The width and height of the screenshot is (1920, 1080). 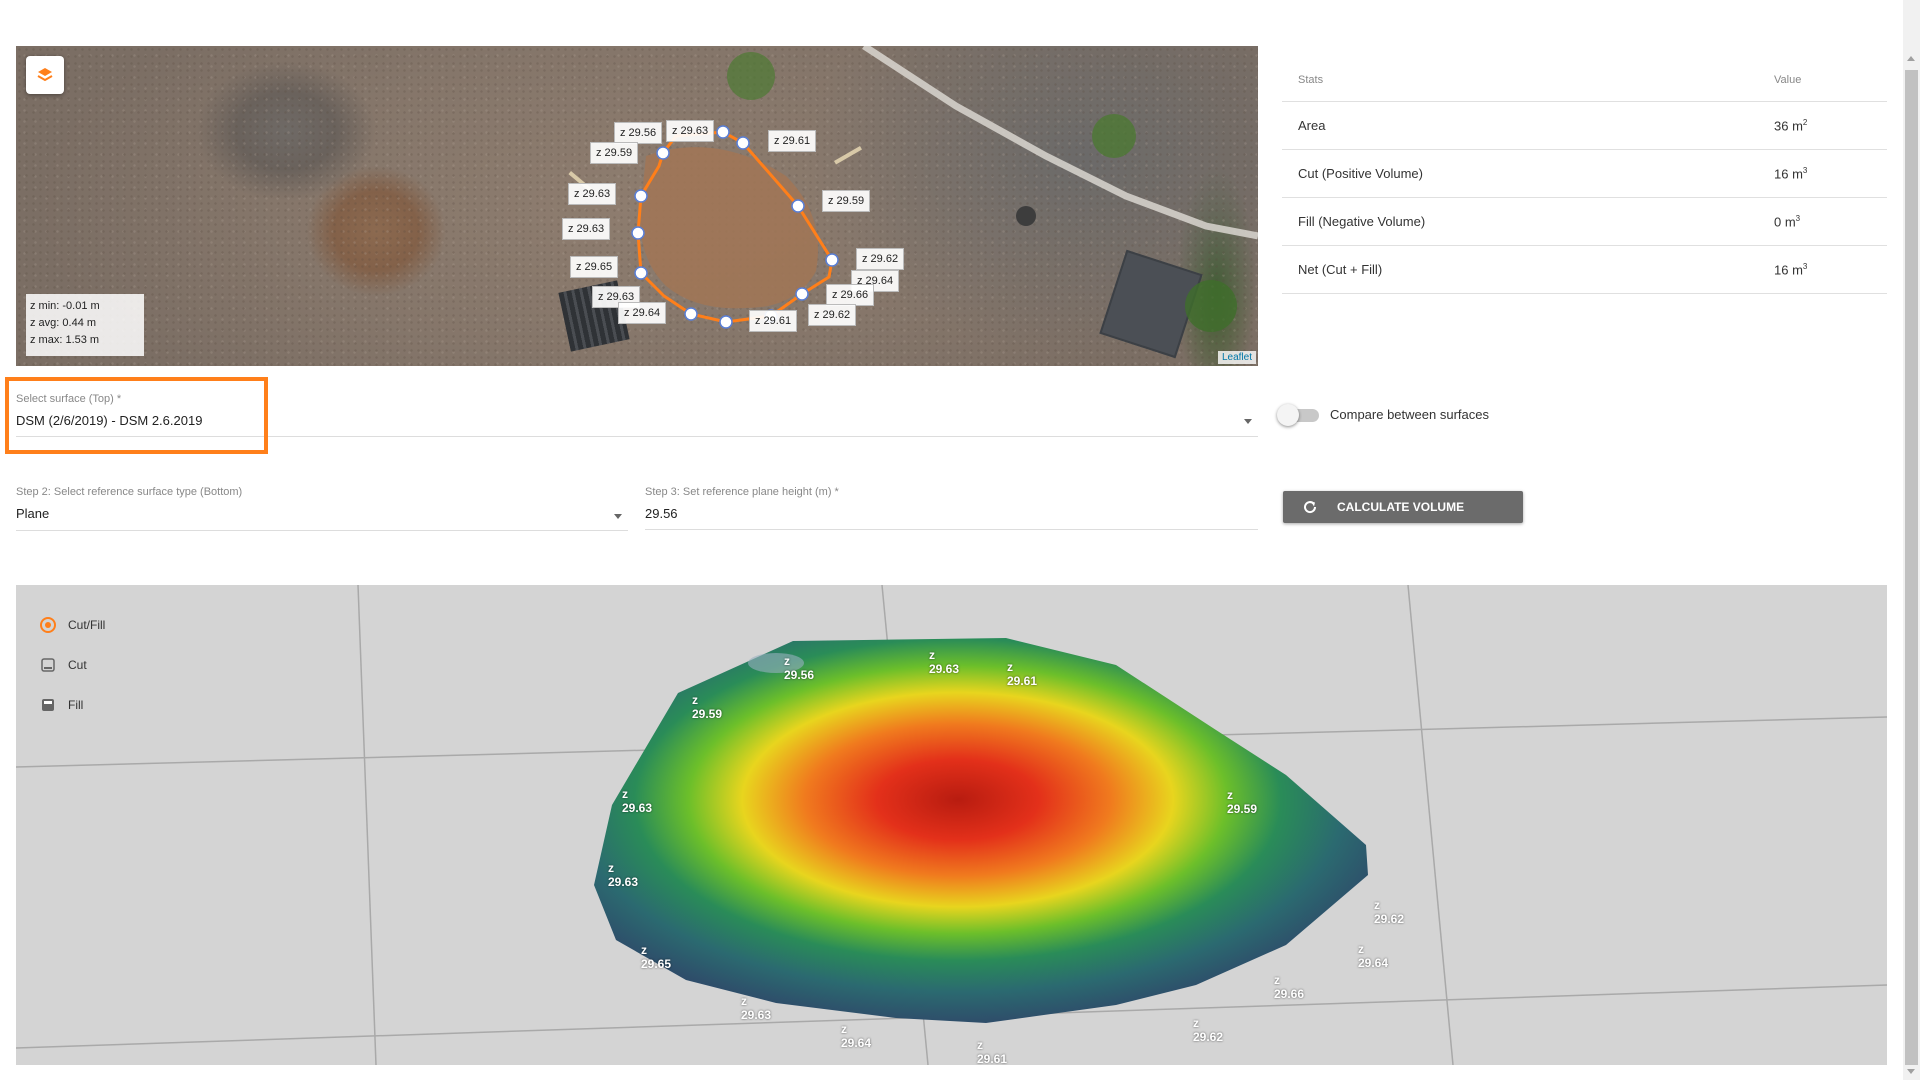 I want to click on cut-fill-option: Cut/Fill, so click(x=72, y=625).